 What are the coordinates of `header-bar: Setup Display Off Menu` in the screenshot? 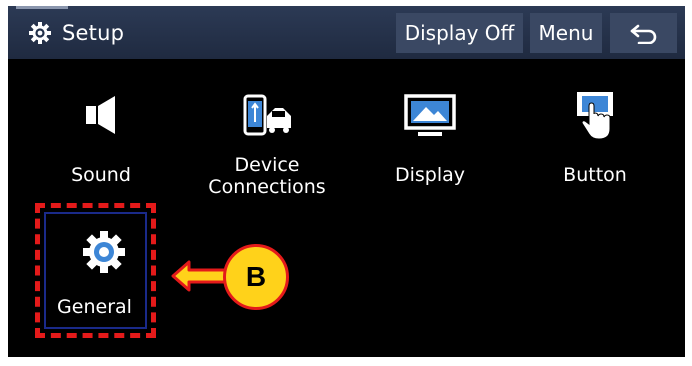 It's located at (346, 32).